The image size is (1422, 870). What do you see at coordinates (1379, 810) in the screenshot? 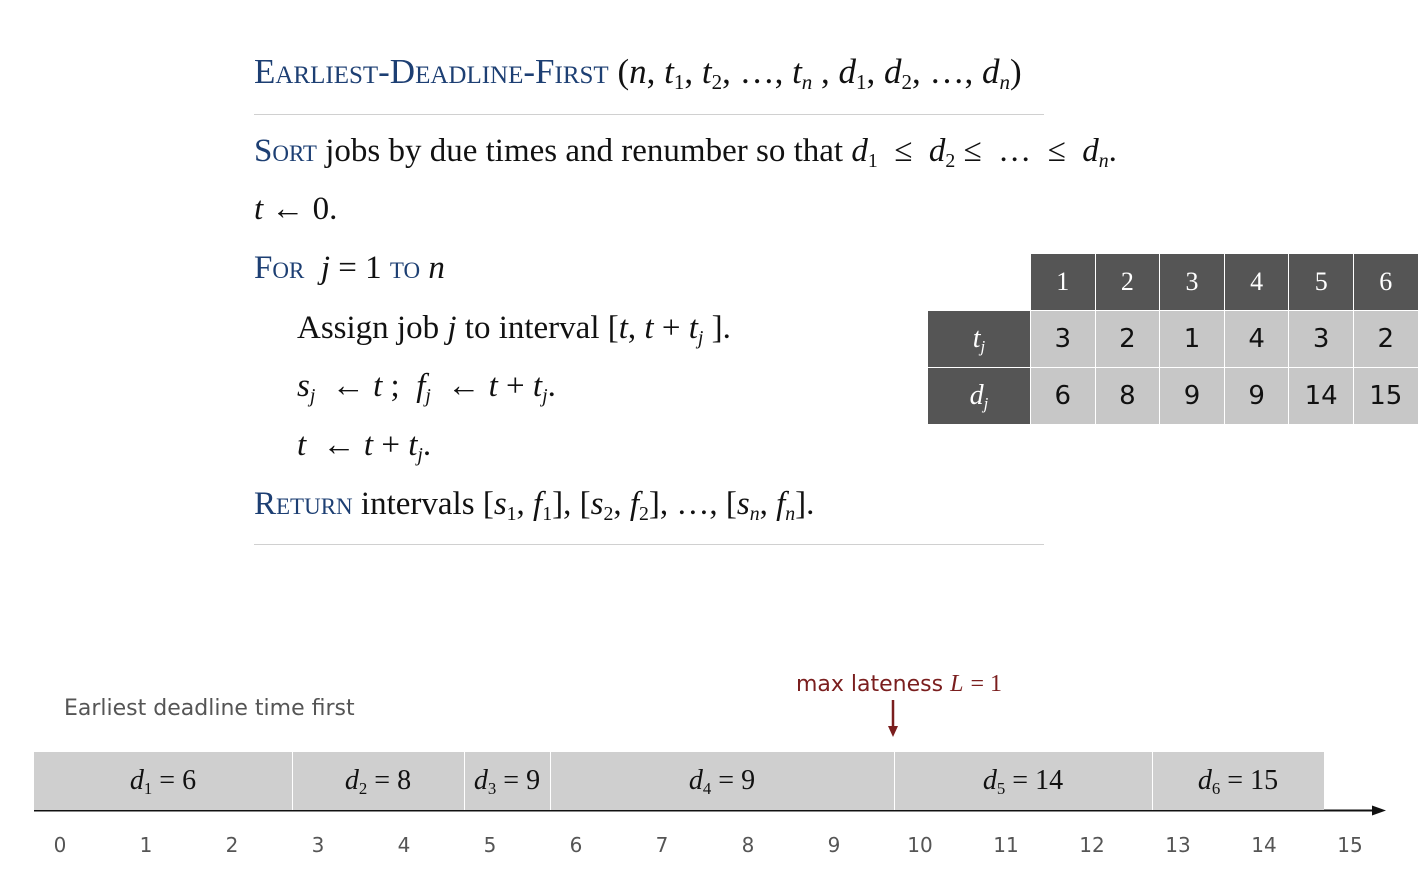
I see `axis-arrowhead` at bounding box center [1379, 810].